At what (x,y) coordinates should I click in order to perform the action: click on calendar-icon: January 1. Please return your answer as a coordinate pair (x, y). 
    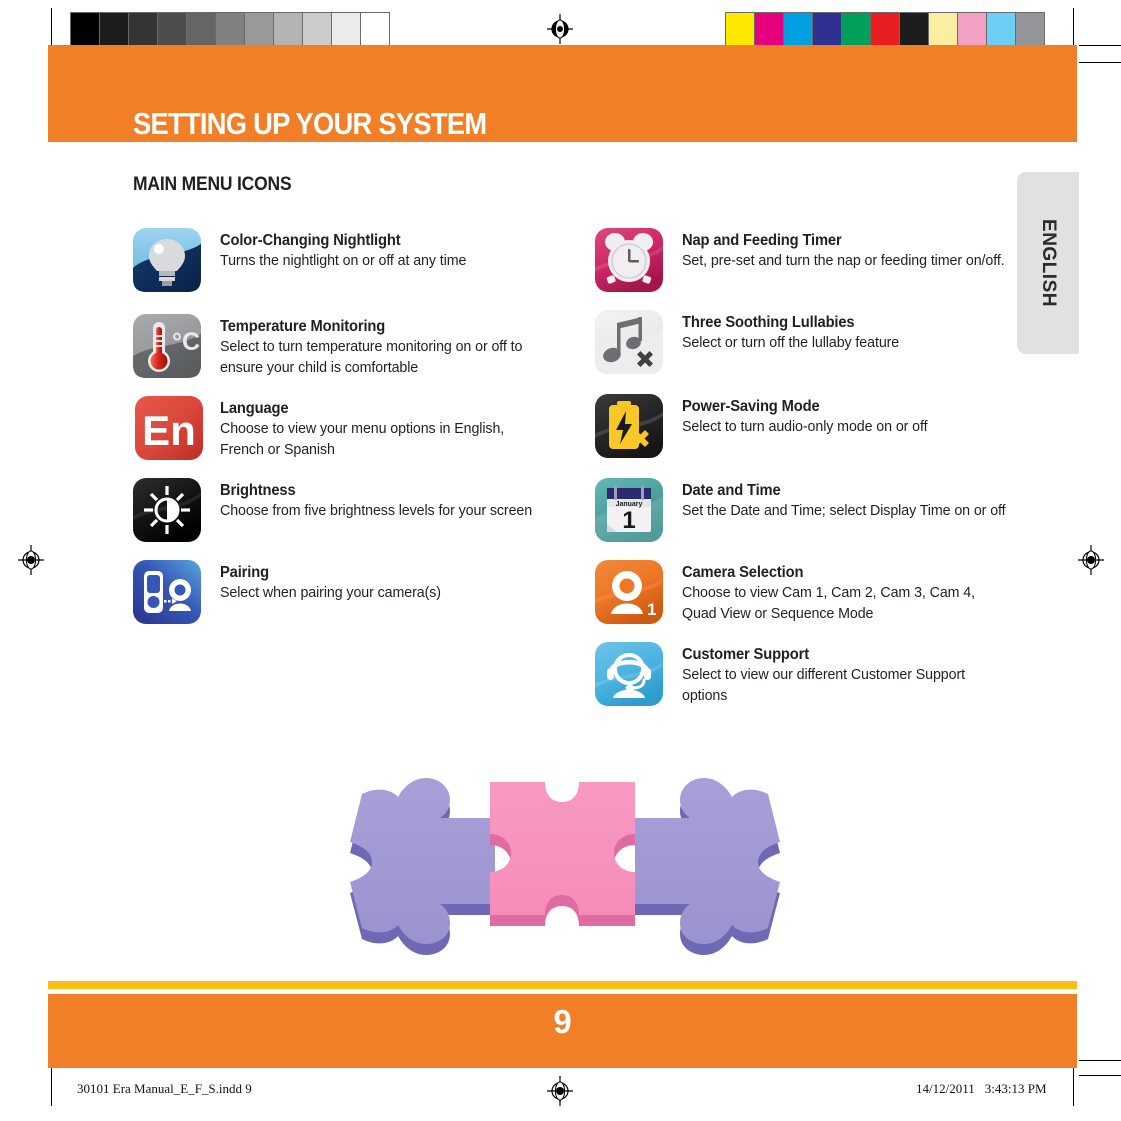
    Looking at the image, I should click on (630, 511).